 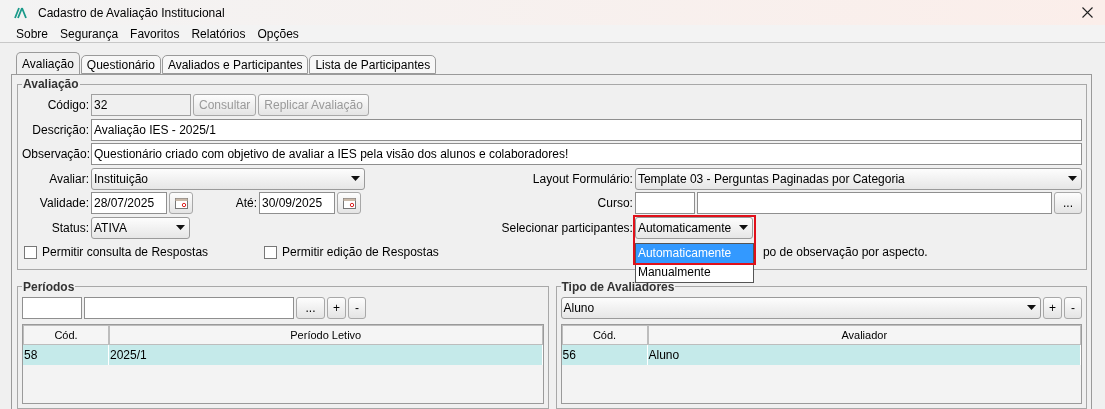 I want to click on field-label: Avaliar:, so click(x=68, y=178).